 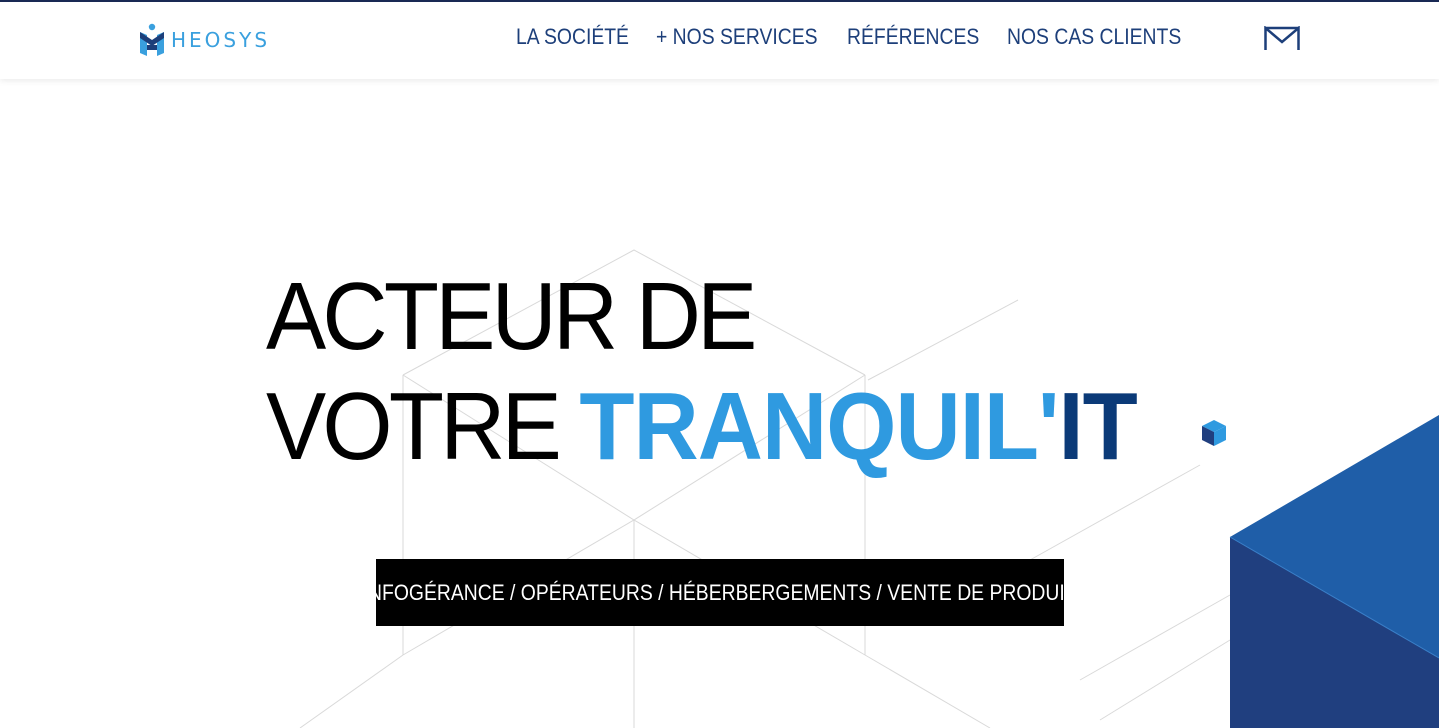 What do you see at coordinates (819, 426) in the screenshot?
I see `headline-accent-light: TRANQUIL'` at bounding box center [819, 426].